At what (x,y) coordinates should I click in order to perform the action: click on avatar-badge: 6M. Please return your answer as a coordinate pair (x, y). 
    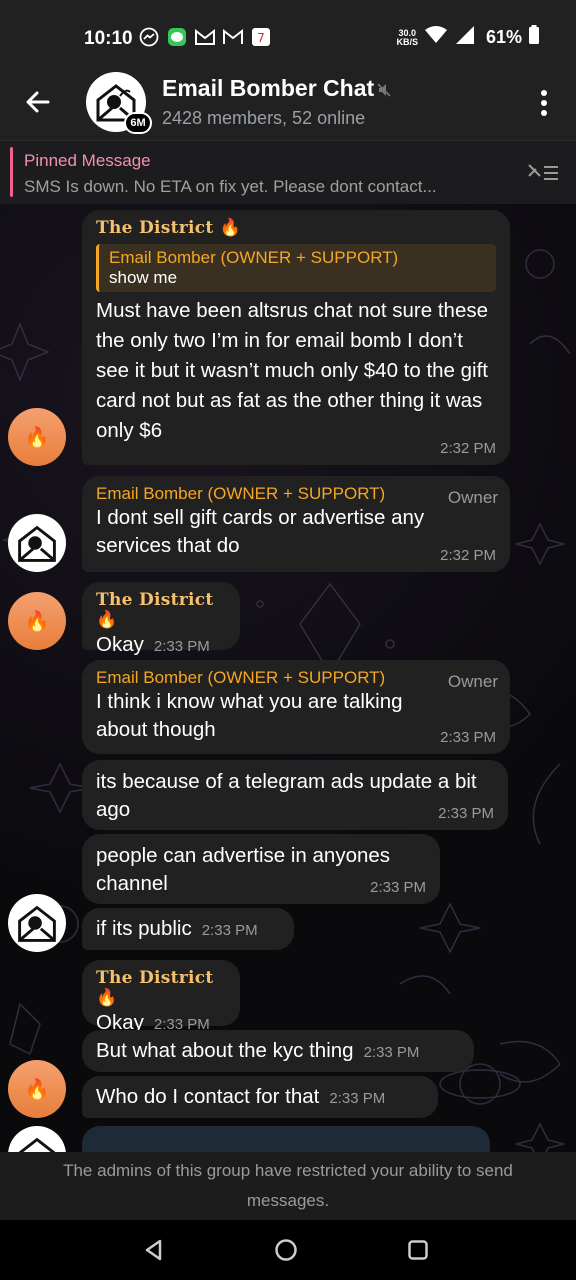
    Looking at the image, I should click on (138, 123).